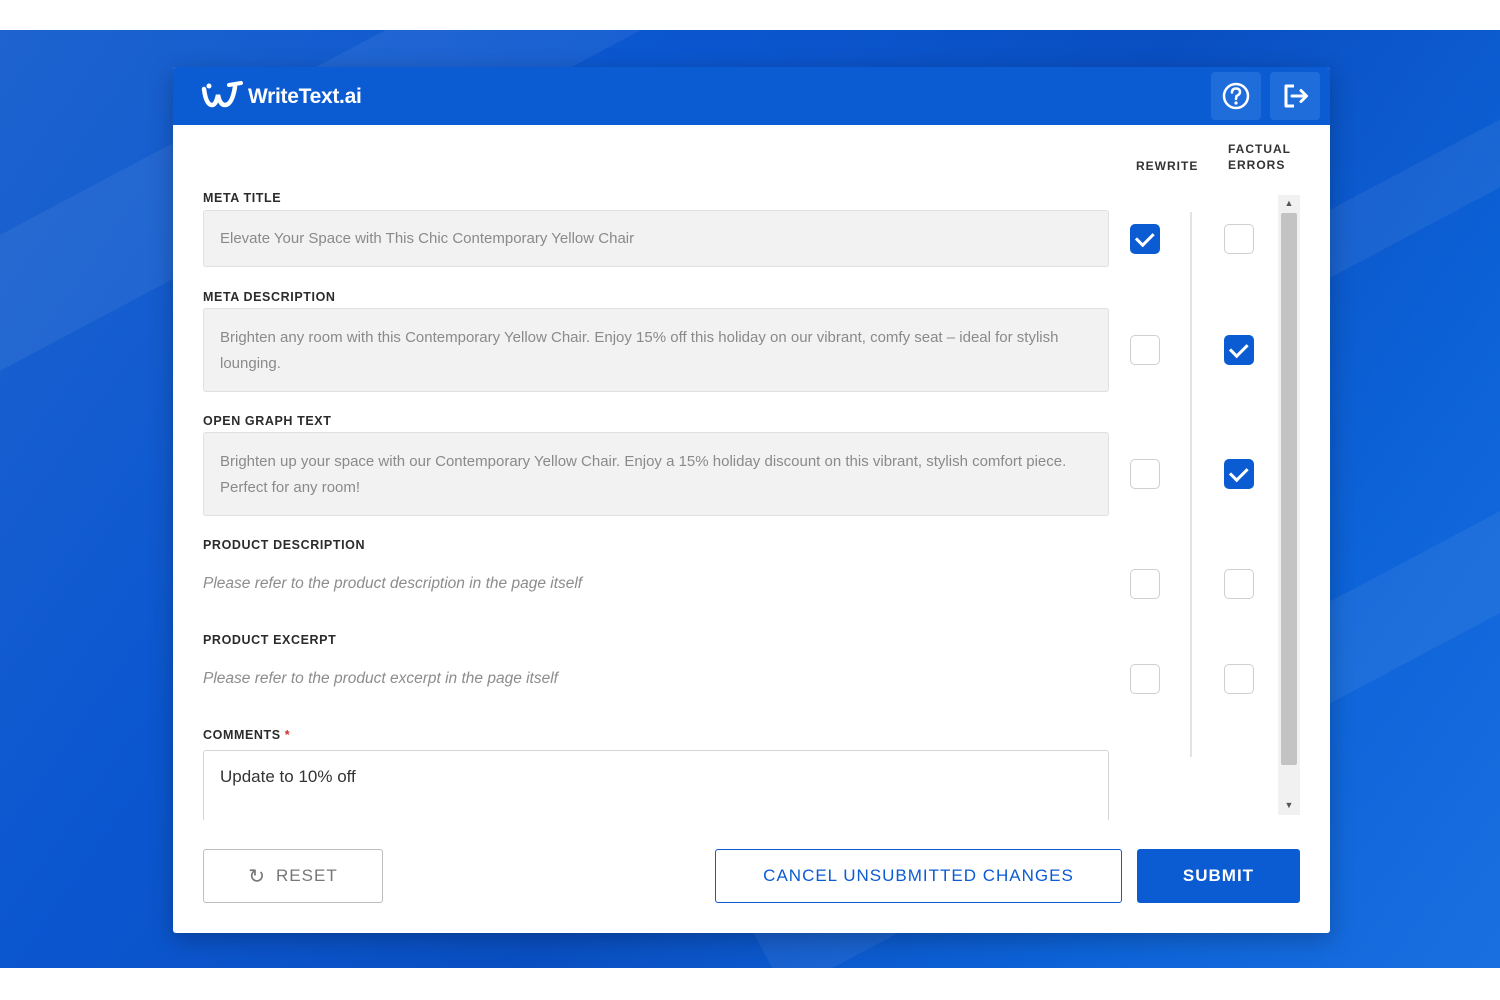  I want to click on brand-name: WriteText.ai, so click(305, 96).